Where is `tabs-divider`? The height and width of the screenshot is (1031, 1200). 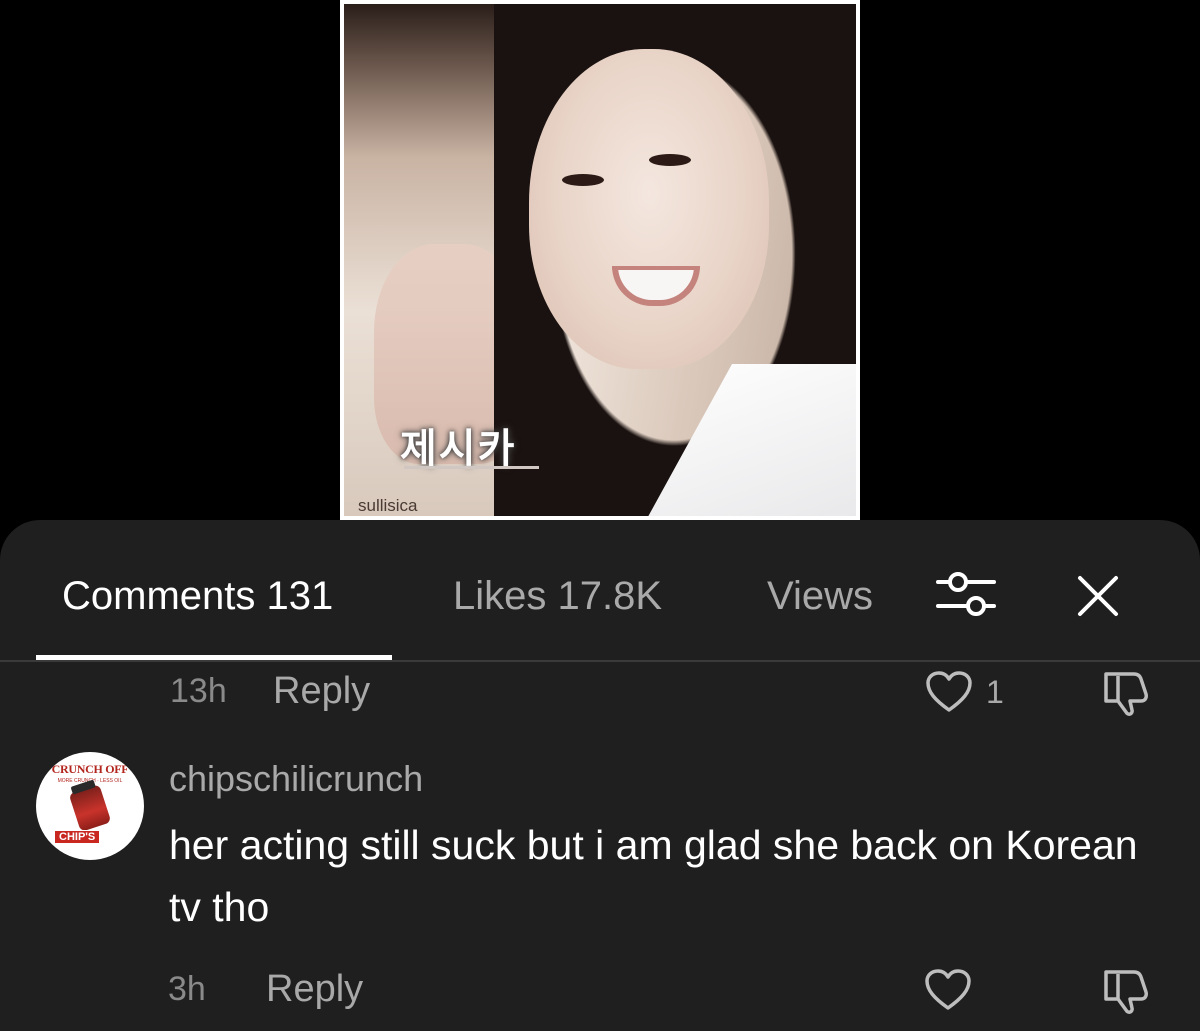 tabs-divider is located at coordinates (600, 661).